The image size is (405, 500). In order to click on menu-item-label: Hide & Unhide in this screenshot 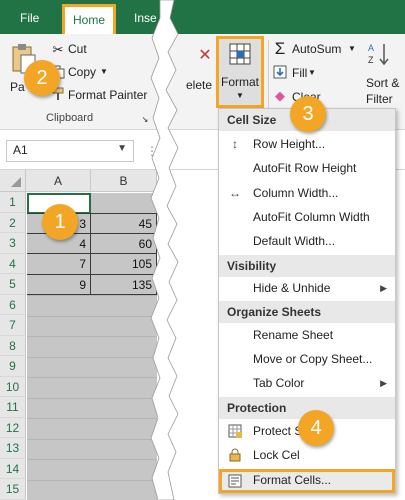, I will do `click(292, 288)`.